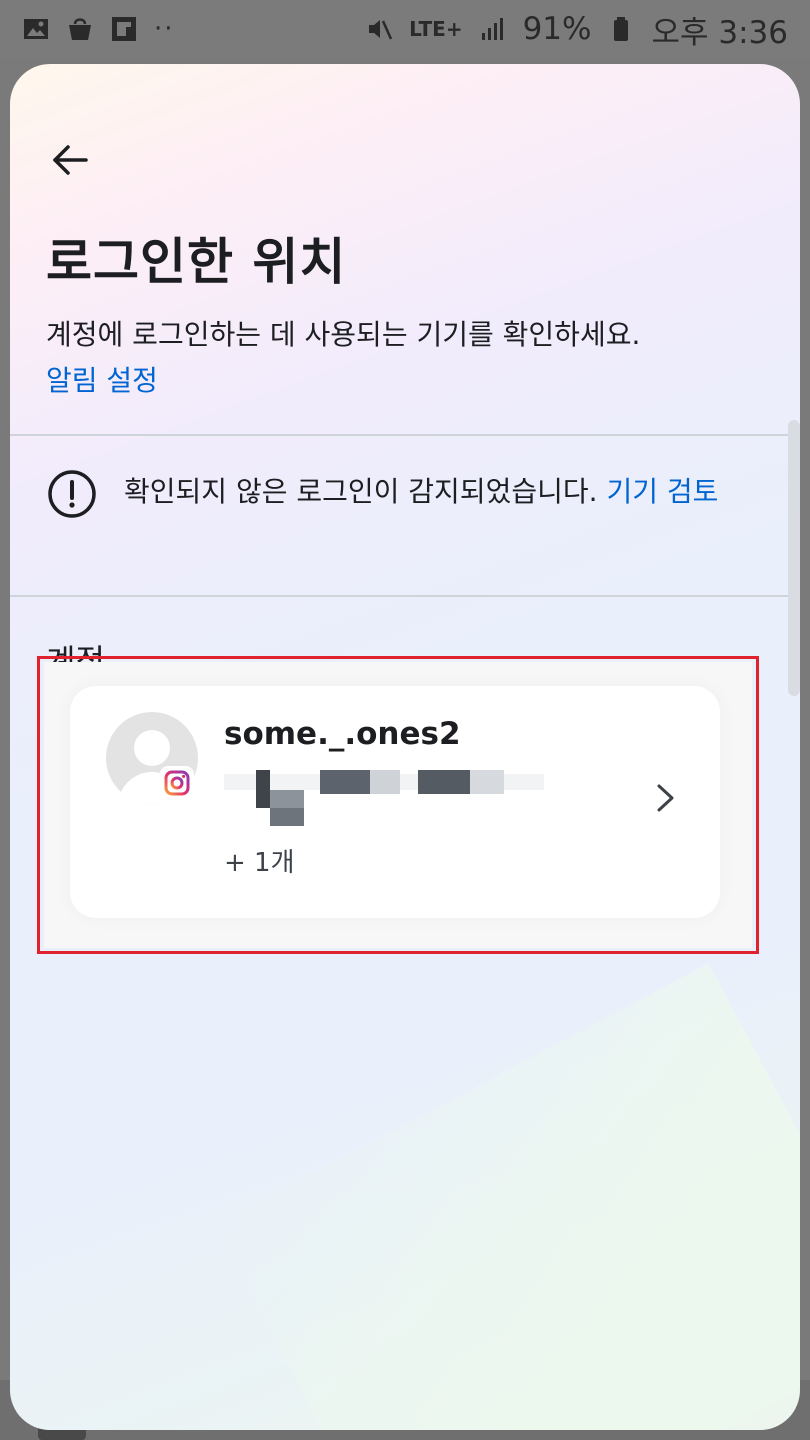 The width and height of the screenshot is (810, 1440). Describe the element at coordinates (124, 29) in the screenshot. I see `flipboard-icon` at that location.